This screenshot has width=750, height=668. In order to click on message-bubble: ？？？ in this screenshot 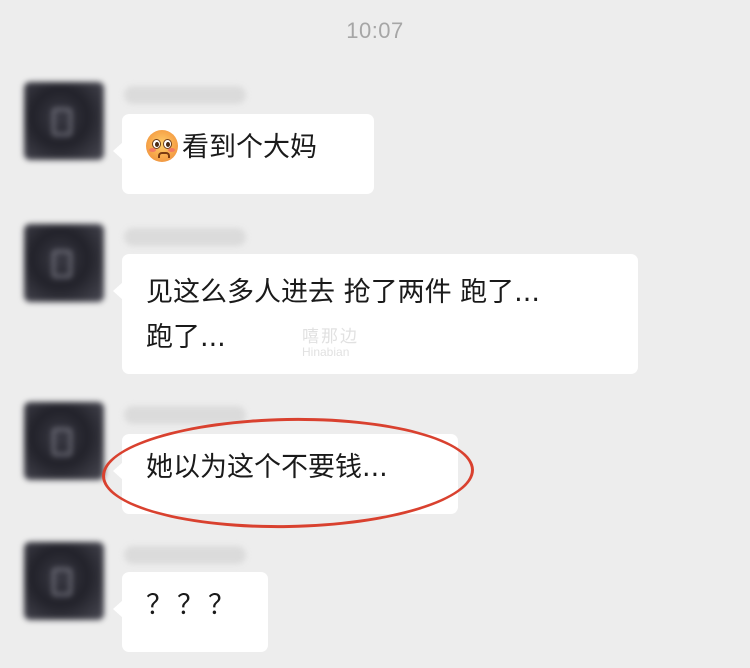, I will do `click(190, 612)`.